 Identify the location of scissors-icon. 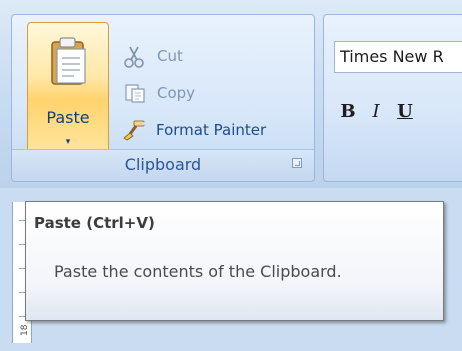
(135, 56).